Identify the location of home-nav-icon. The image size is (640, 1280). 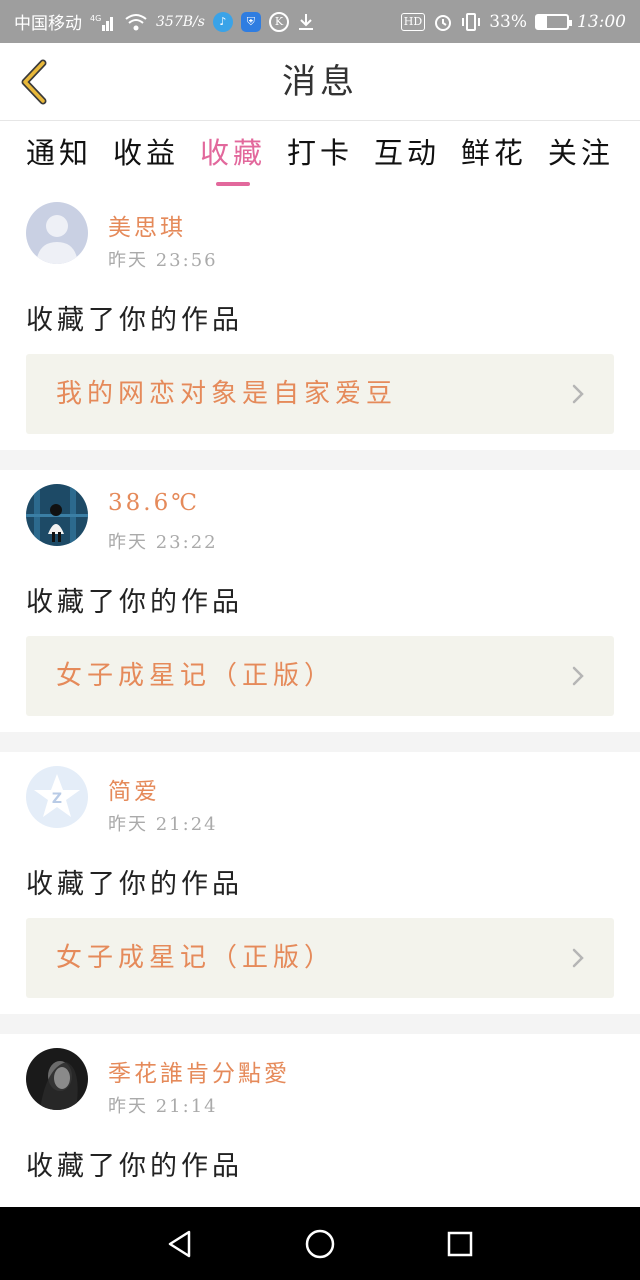
(320, 1243).